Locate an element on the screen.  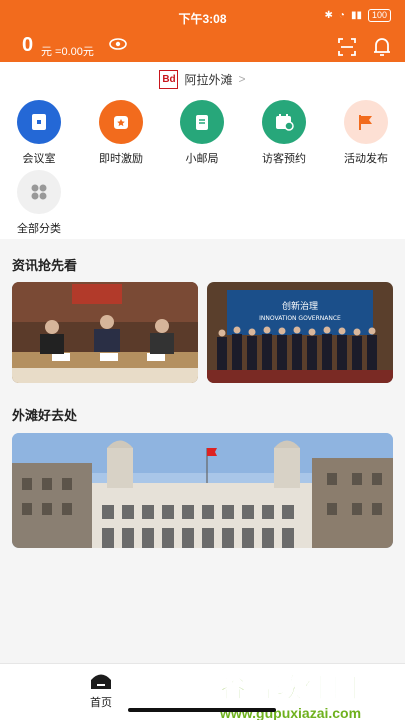
news-card-meeting is located at coordinates (105, 332).